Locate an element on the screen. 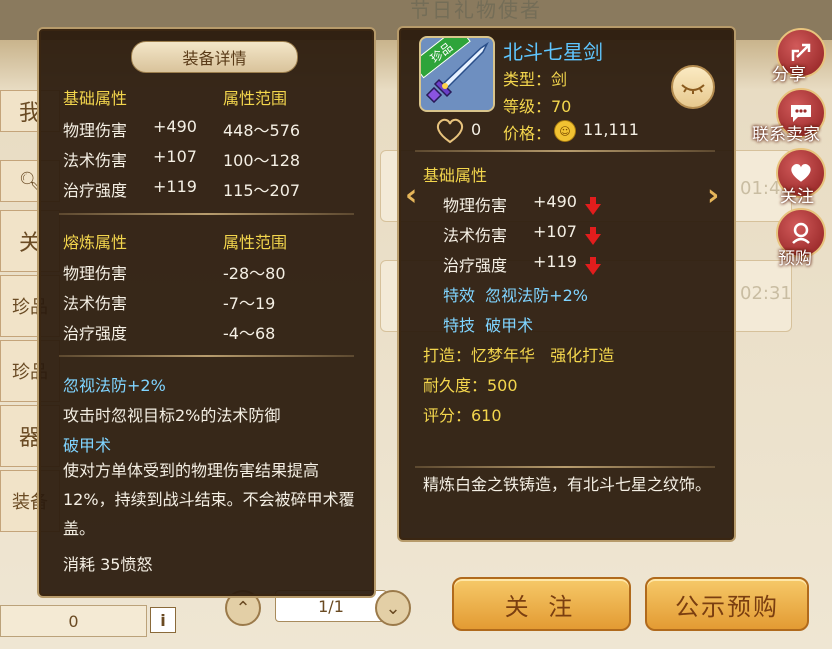 The height and width of the screenshot is (649, 832). skill-cost: 消耗 35愤怒 is located at coordinates (108, 564).